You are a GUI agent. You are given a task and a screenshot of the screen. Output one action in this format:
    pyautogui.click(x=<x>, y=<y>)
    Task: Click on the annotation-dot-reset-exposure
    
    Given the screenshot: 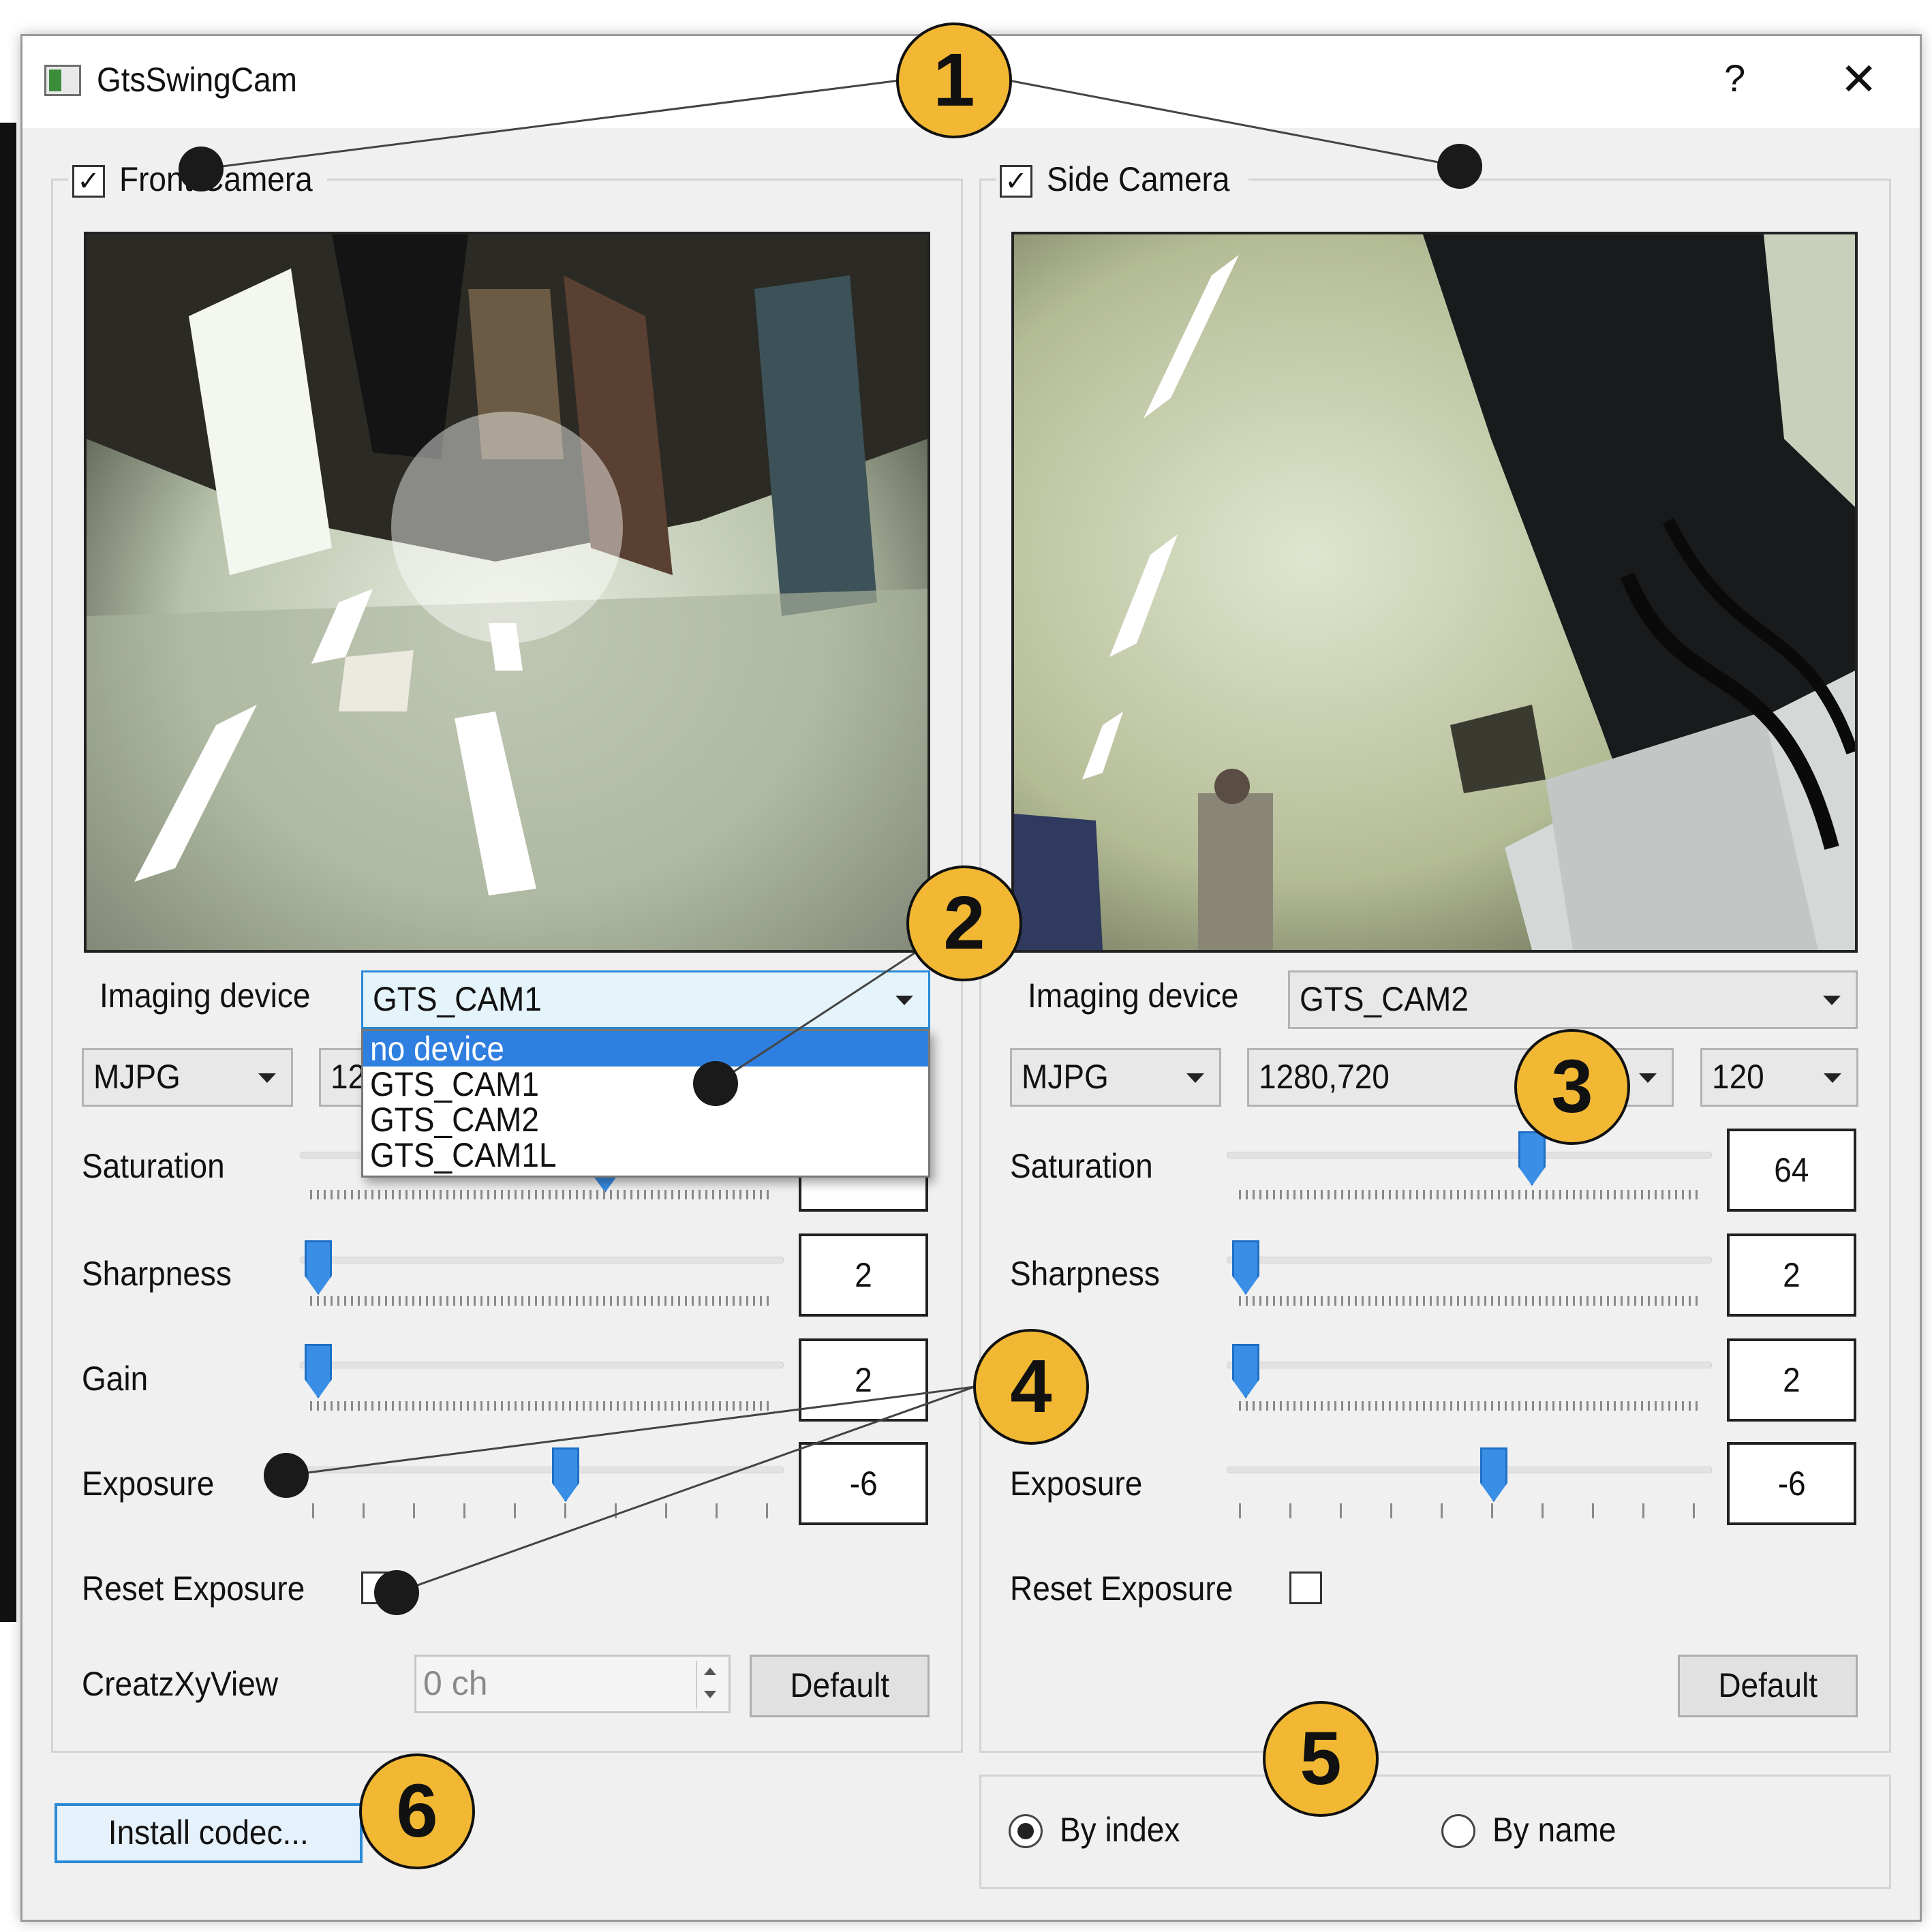 What is the action you would take?
    pyautogui.click(x=397, y=1592)
    